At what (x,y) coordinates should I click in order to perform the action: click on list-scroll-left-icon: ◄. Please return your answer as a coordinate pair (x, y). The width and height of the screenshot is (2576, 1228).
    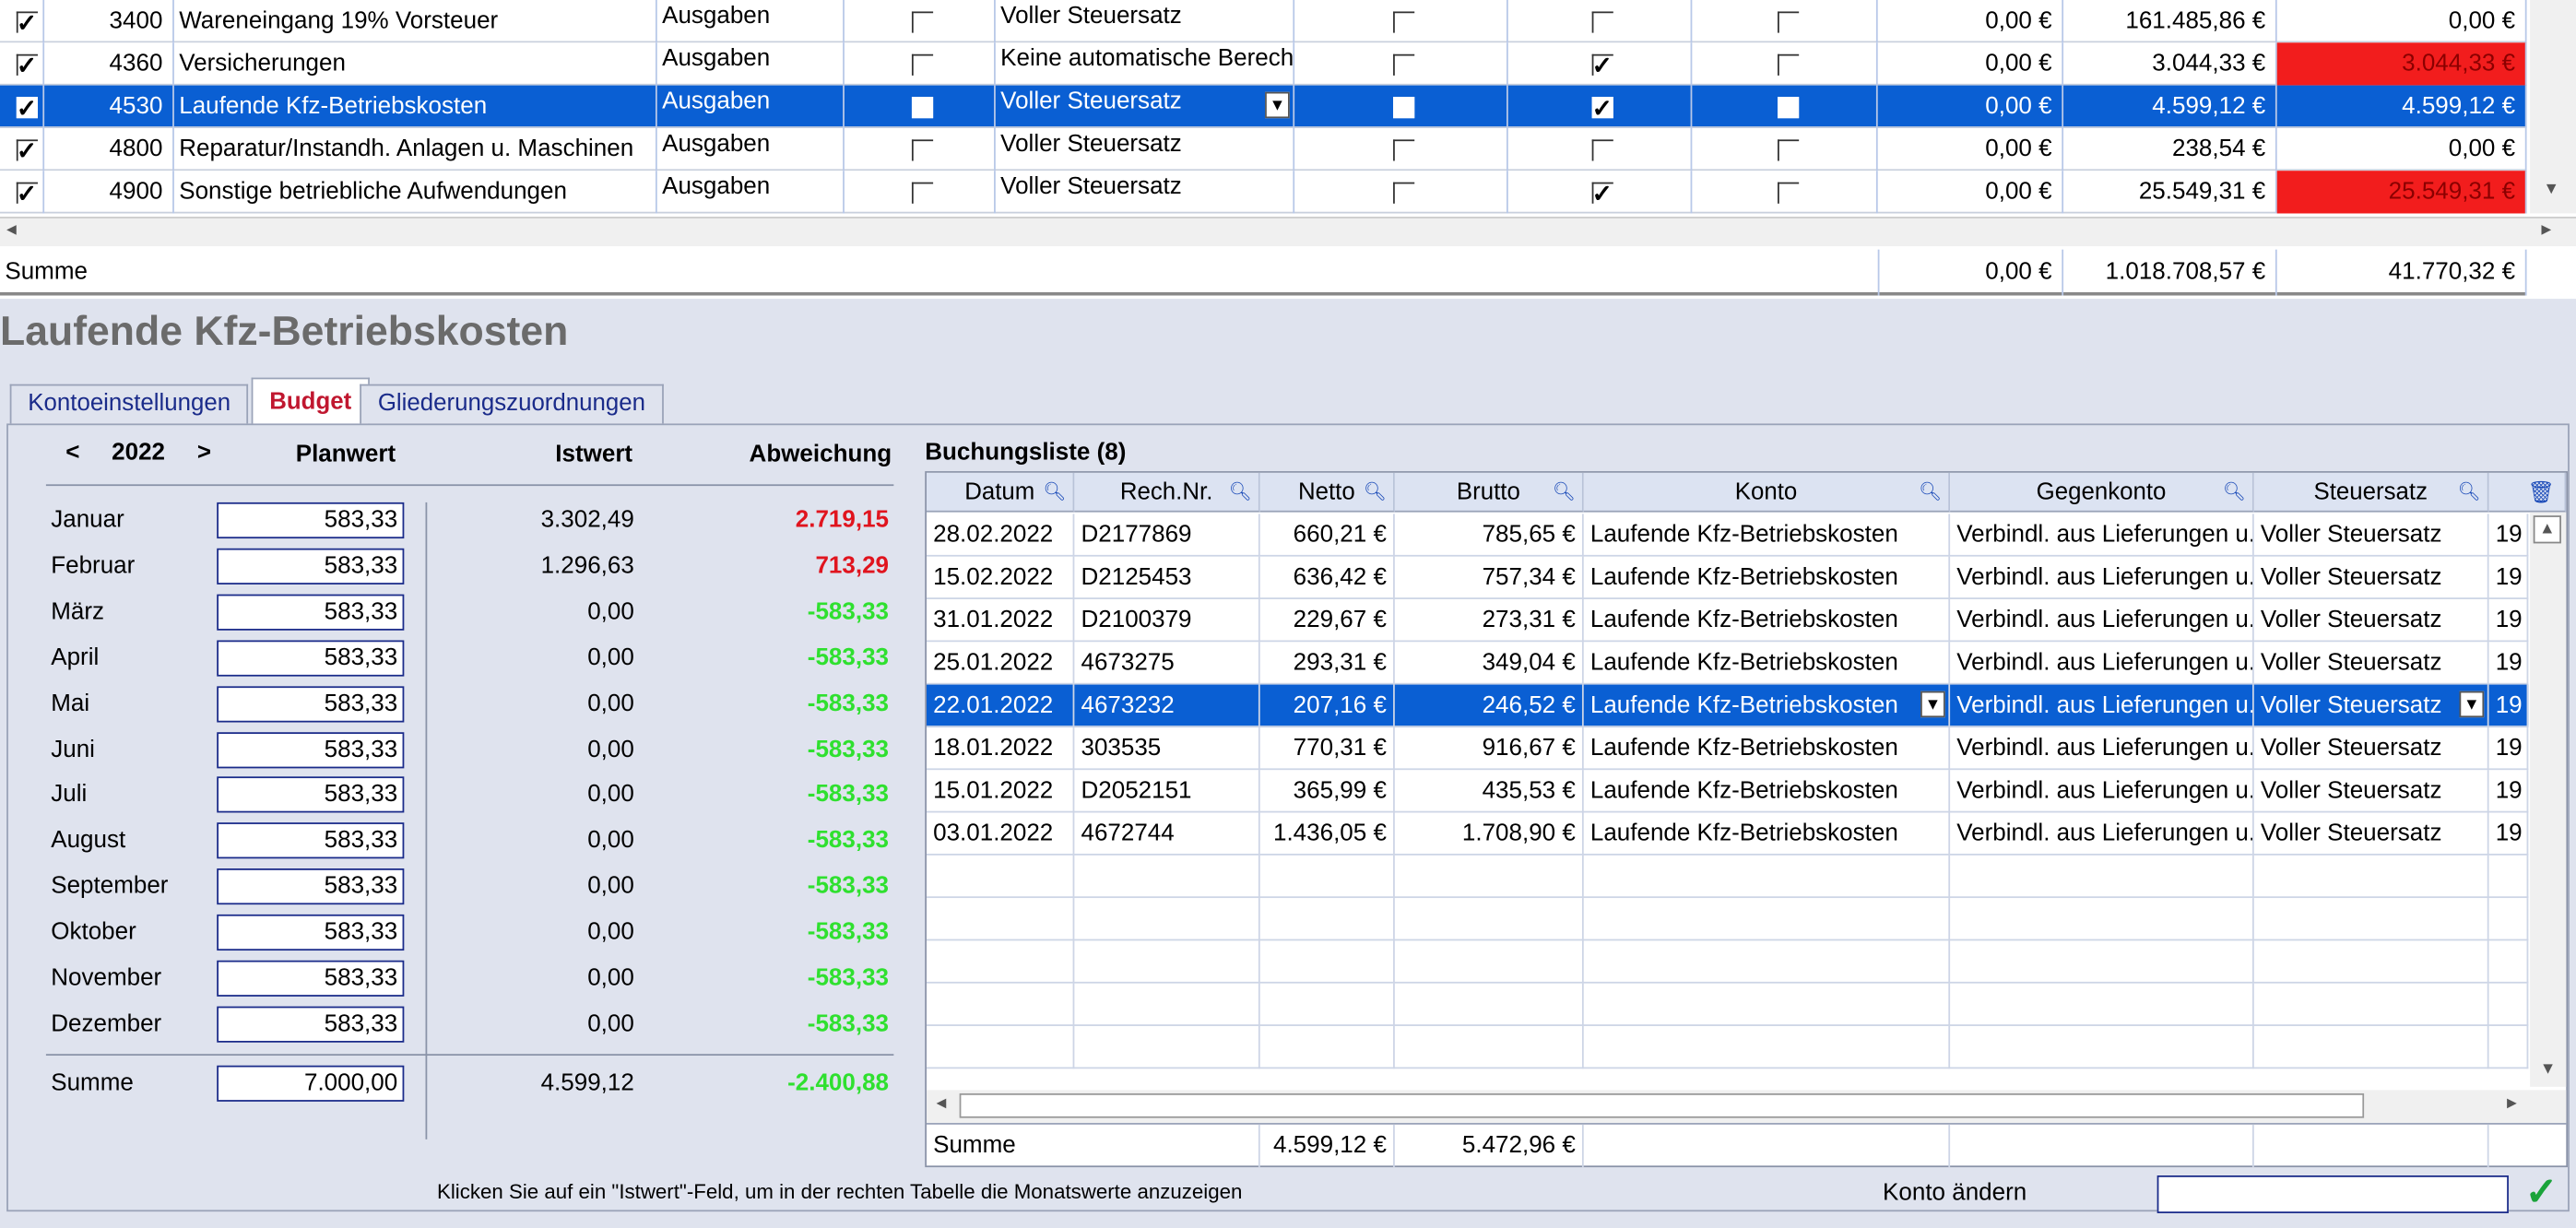
    Looking at the image, I should click on (941, 1104).